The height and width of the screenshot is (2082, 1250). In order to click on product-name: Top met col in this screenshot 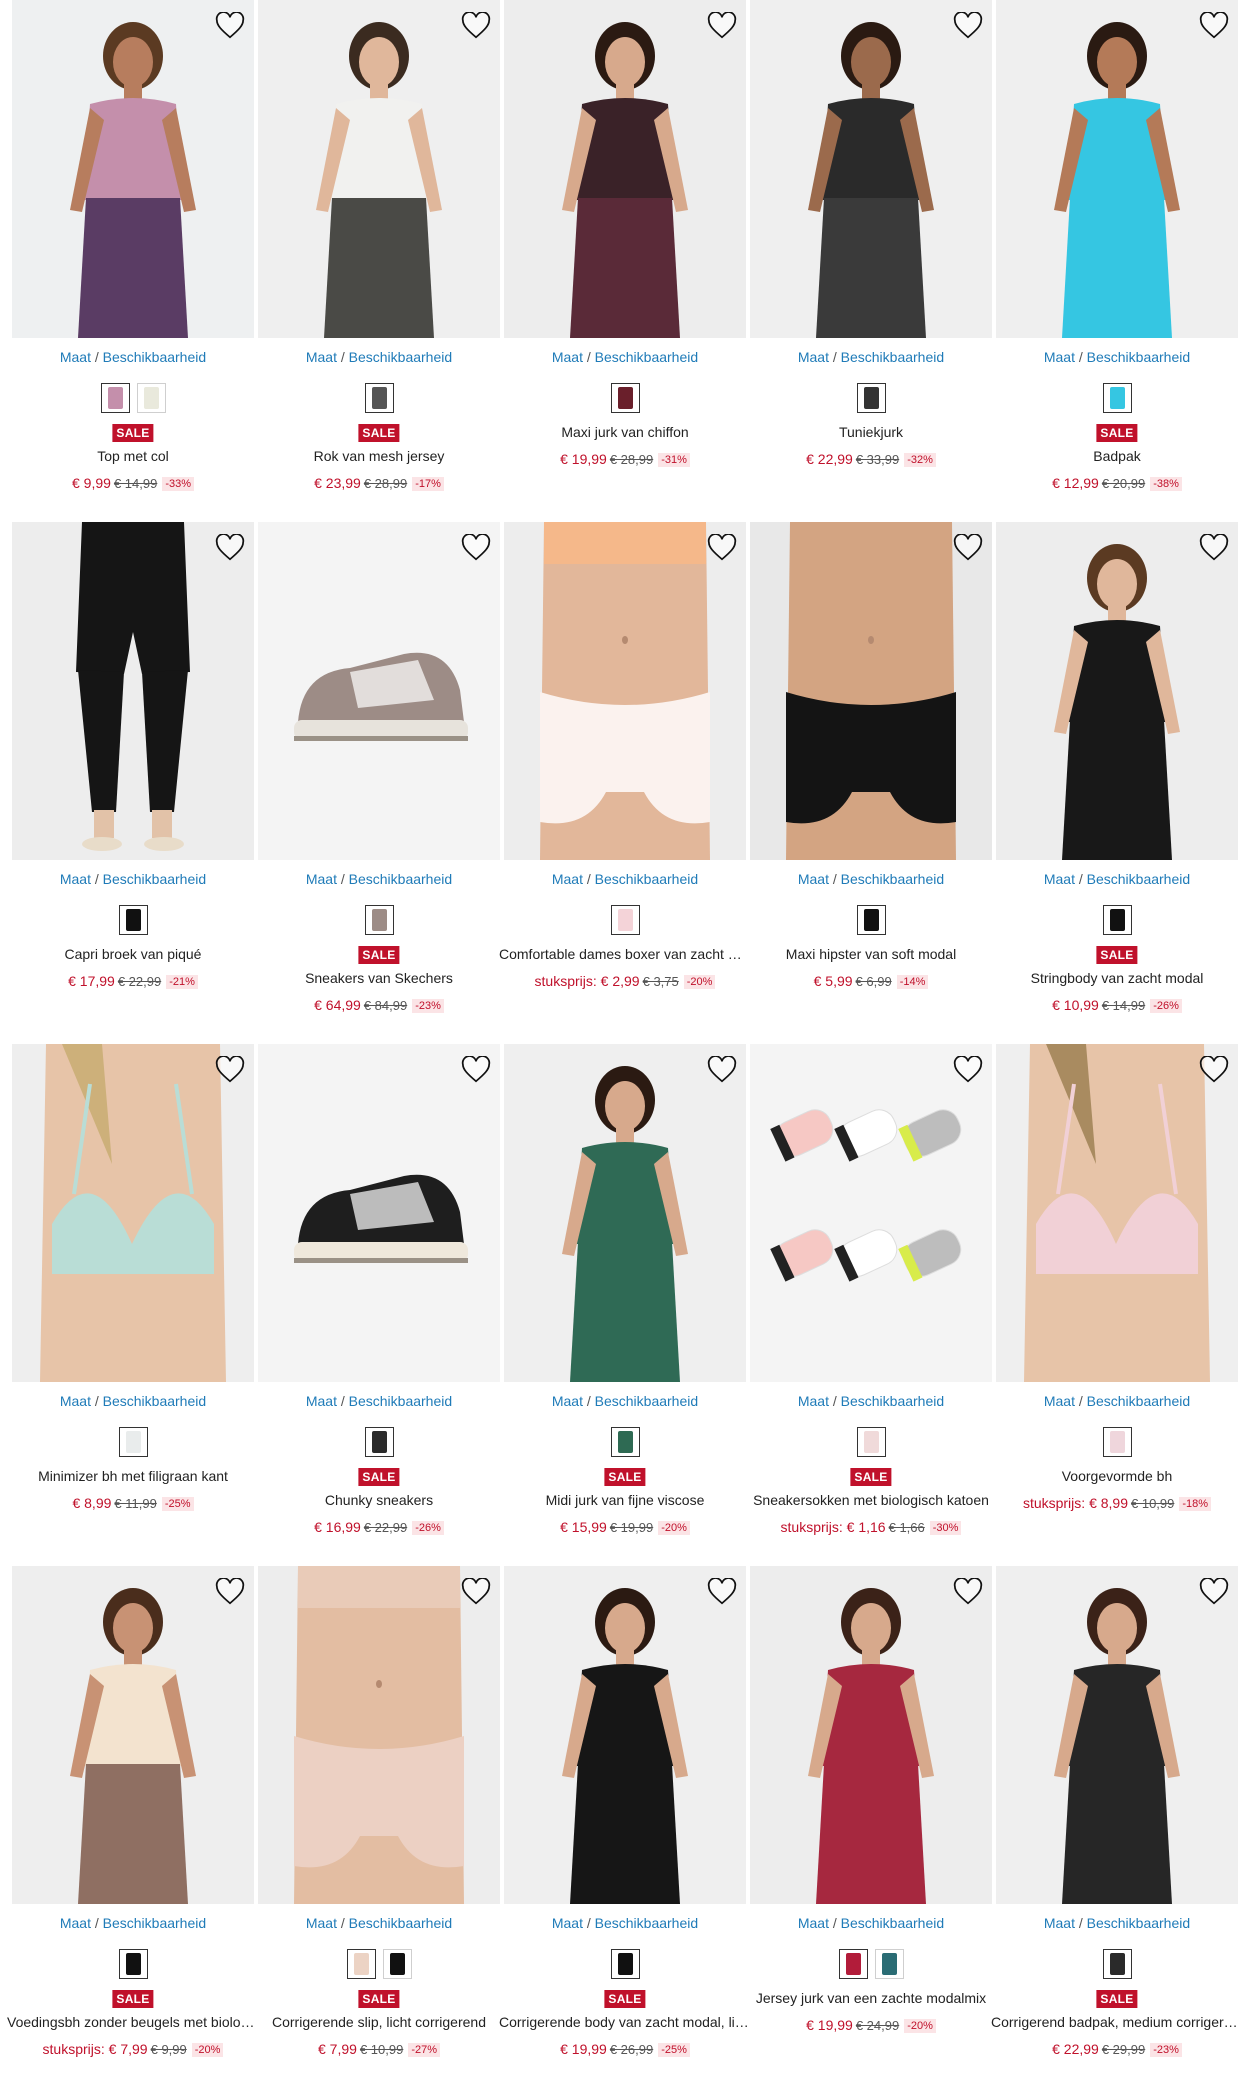, I will do `click(133, 456)`.